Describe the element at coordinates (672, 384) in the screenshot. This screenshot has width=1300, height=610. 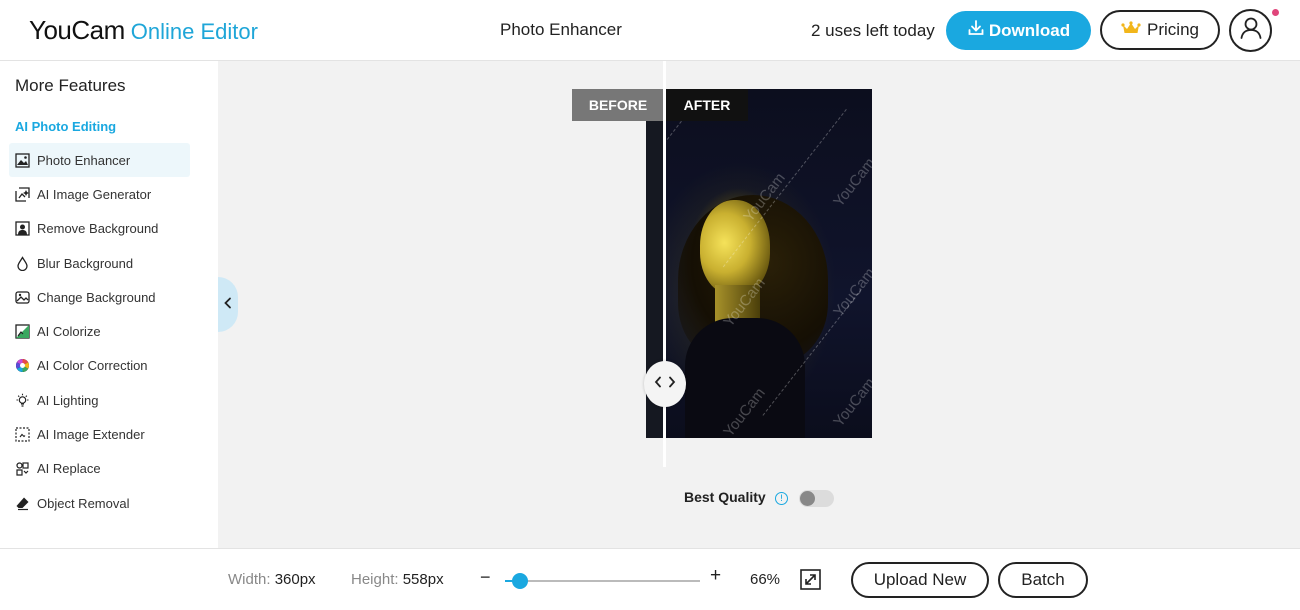
I see `chevron-right-icon` at that location.